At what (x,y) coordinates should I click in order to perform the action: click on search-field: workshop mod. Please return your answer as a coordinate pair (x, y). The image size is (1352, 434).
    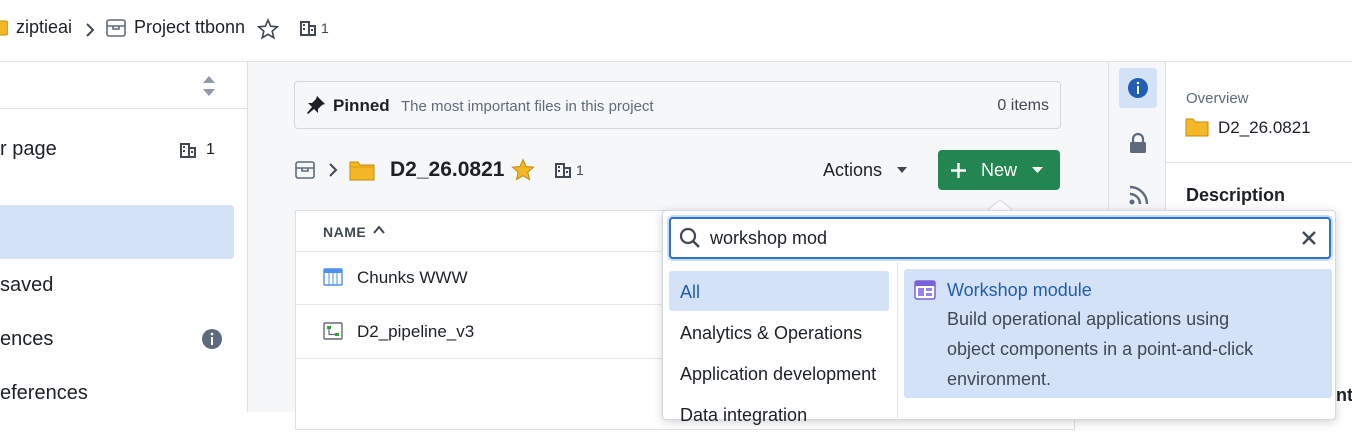
    Looking at the image, I should click on (1000, 238).